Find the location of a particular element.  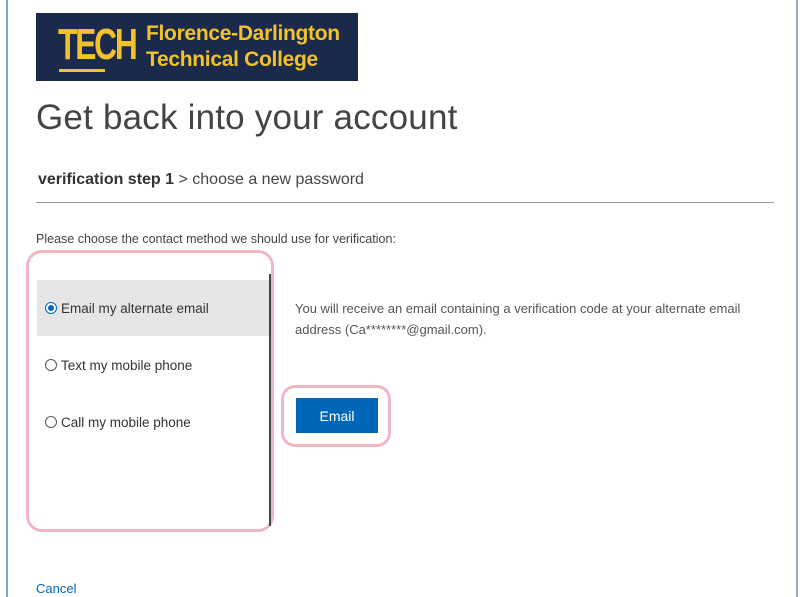

logo-underline is located at coordinates (82, 70).